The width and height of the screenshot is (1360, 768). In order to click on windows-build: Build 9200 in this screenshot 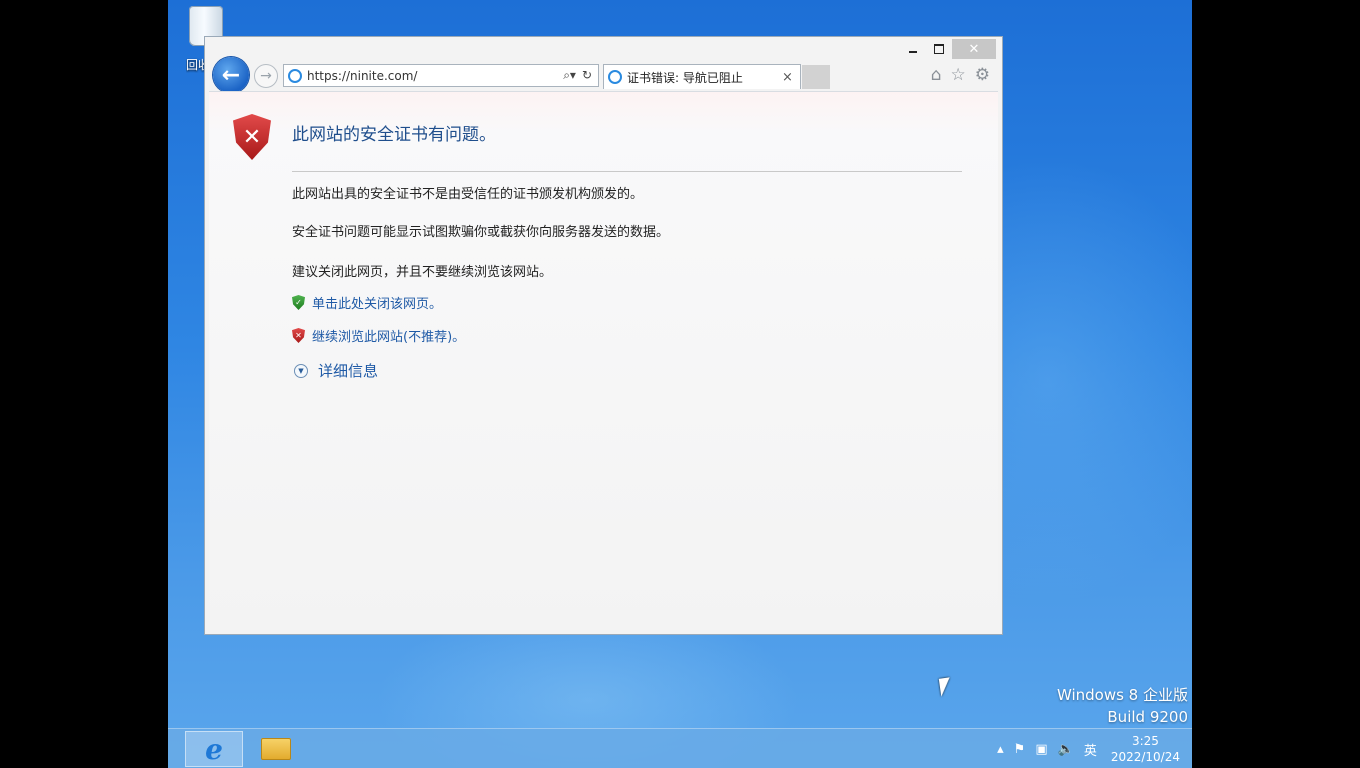, I will do `click(1147, 717)`.